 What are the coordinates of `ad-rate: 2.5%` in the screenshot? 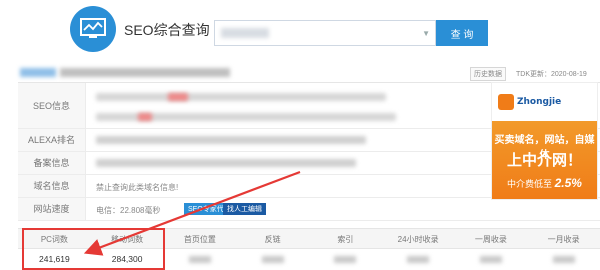 It's located at (568, 183).